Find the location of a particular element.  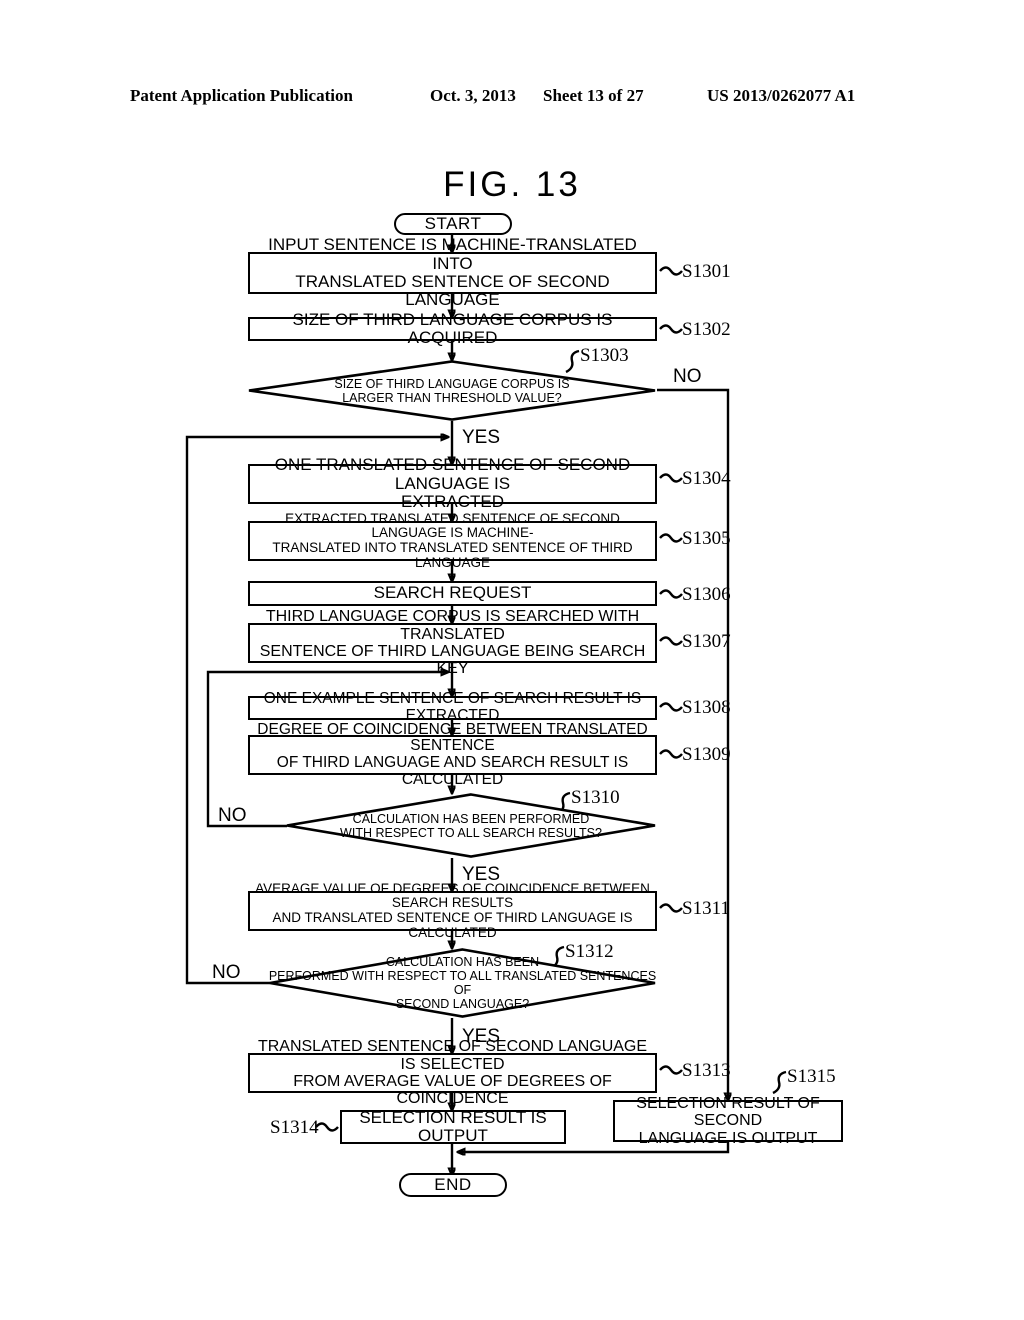

step-ref-s1301: S1301 is located at coordinates (706, 271).